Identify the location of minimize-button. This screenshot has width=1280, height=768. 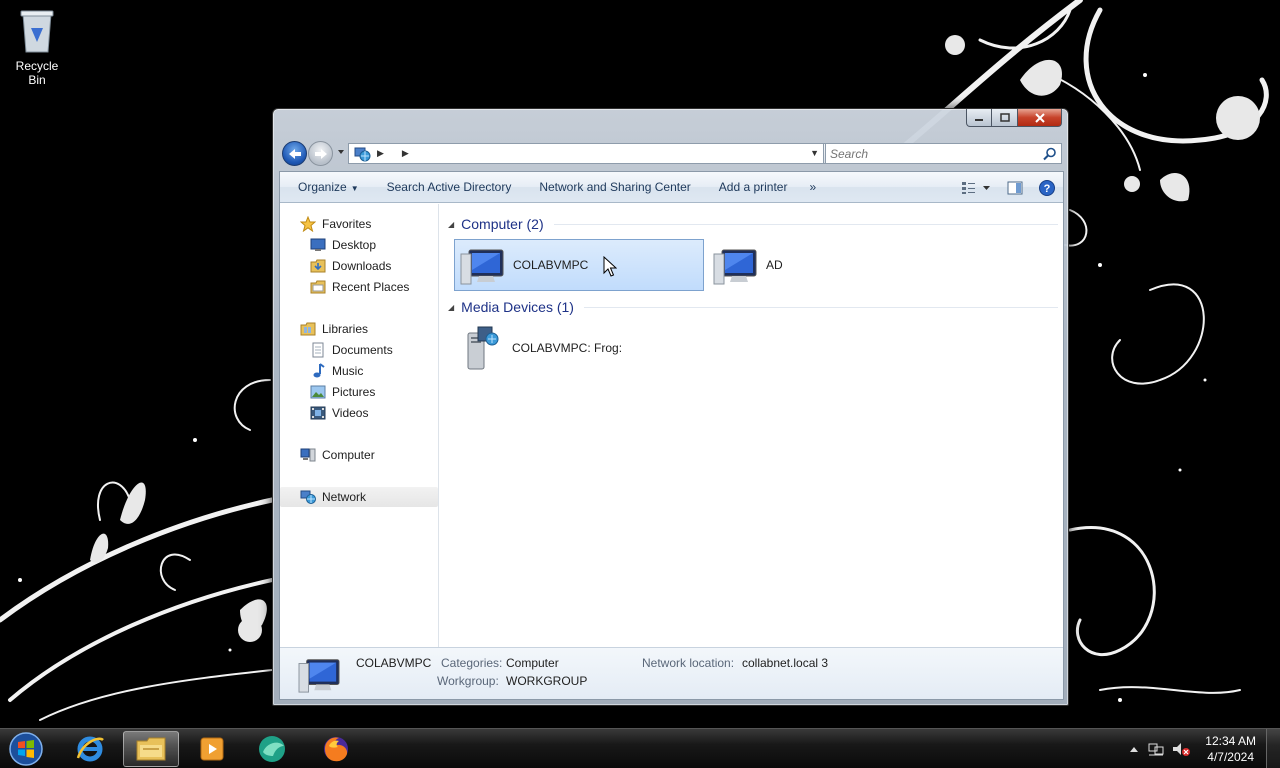
(979, 118).